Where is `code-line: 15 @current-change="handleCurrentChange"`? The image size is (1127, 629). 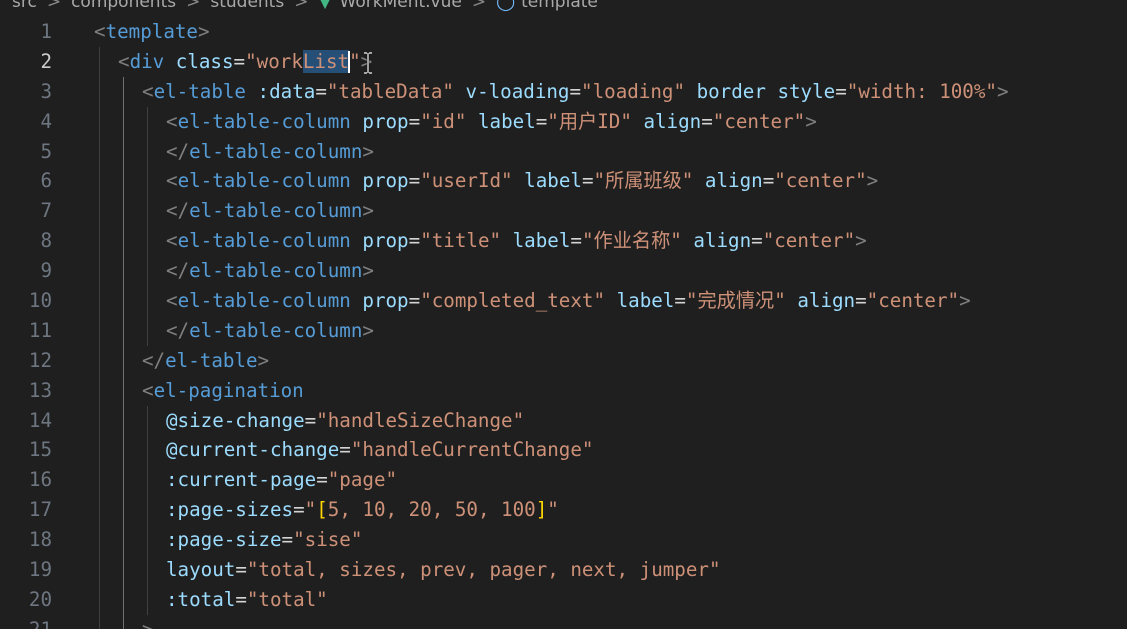 code-line: 15 @current-change="handleCurrentChange" is located at coordinates (563, 450).